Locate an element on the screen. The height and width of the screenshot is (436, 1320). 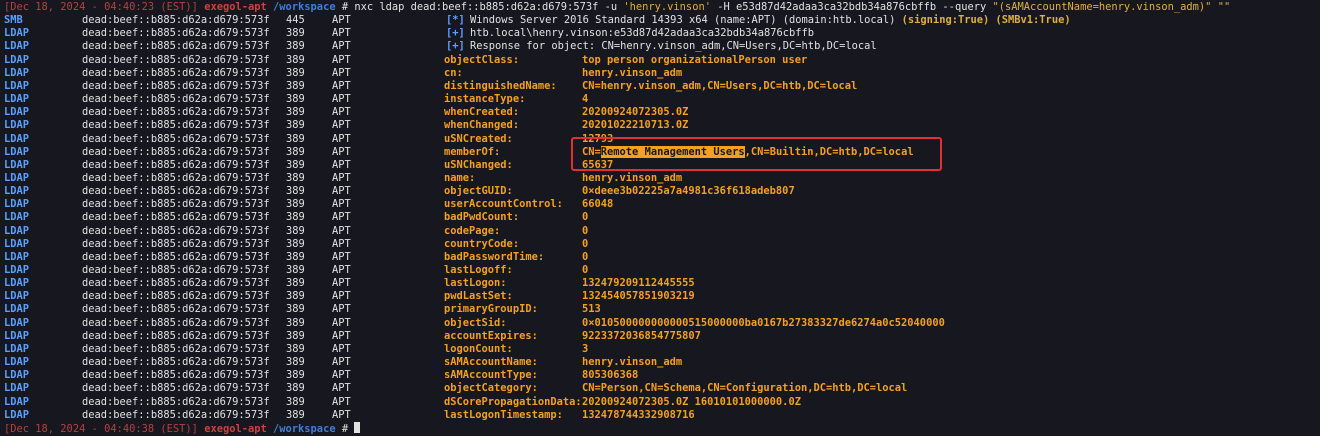
attribute-key: logonCount: is located at coordinates (478, 348).